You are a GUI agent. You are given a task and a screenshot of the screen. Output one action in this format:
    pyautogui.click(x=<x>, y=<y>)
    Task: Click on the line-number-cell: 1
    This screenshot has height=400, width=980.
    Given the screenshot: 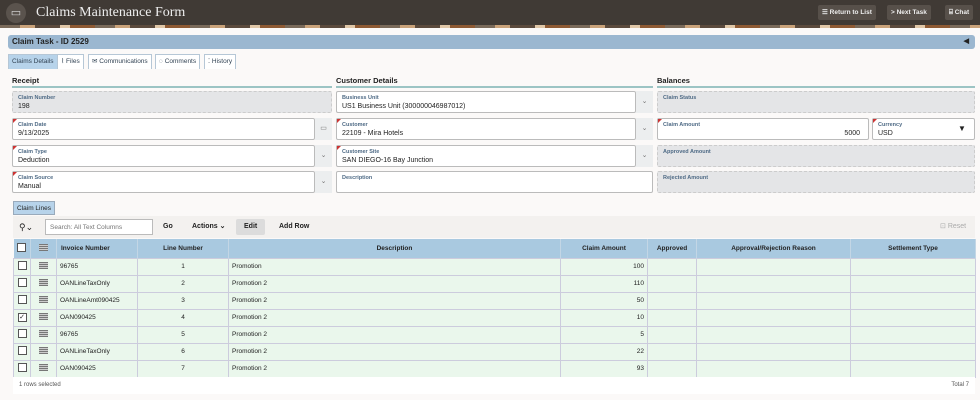 What is the action you would take?
    pyautogui.click(x=183, y=266)
    